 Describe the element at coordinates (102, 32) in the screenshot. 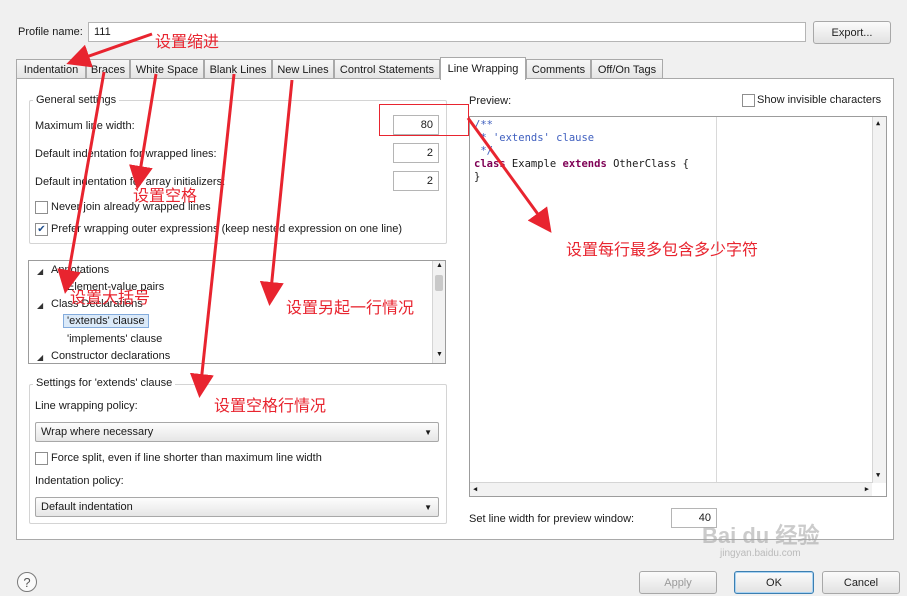

I see `profile-name-value: 111` at that location.